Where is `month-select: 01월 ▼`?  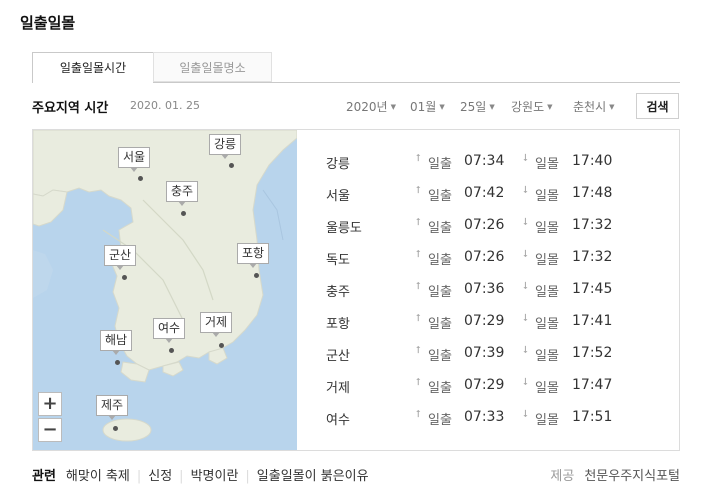 month-select: 01월 ▼ is located at coordinates (427, 106).